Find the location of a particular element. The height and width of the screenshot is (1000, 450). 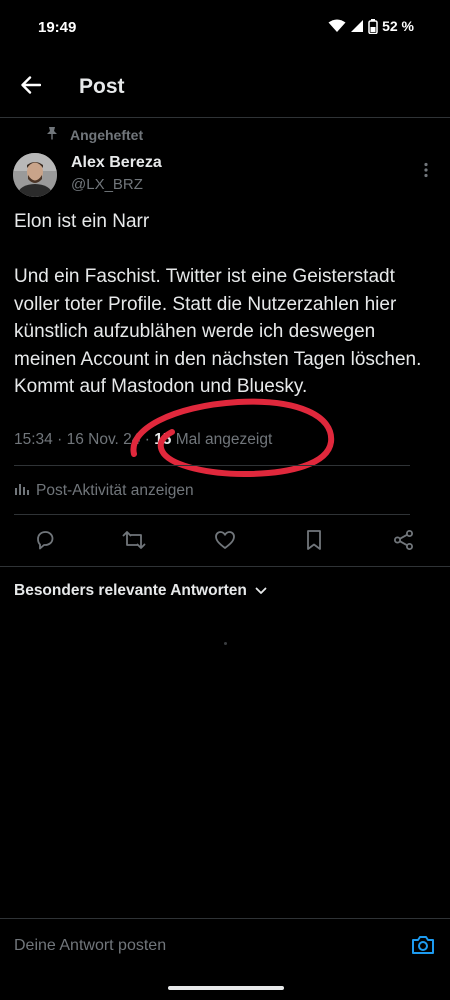

repost-icon is located at coordinates (134, 542).